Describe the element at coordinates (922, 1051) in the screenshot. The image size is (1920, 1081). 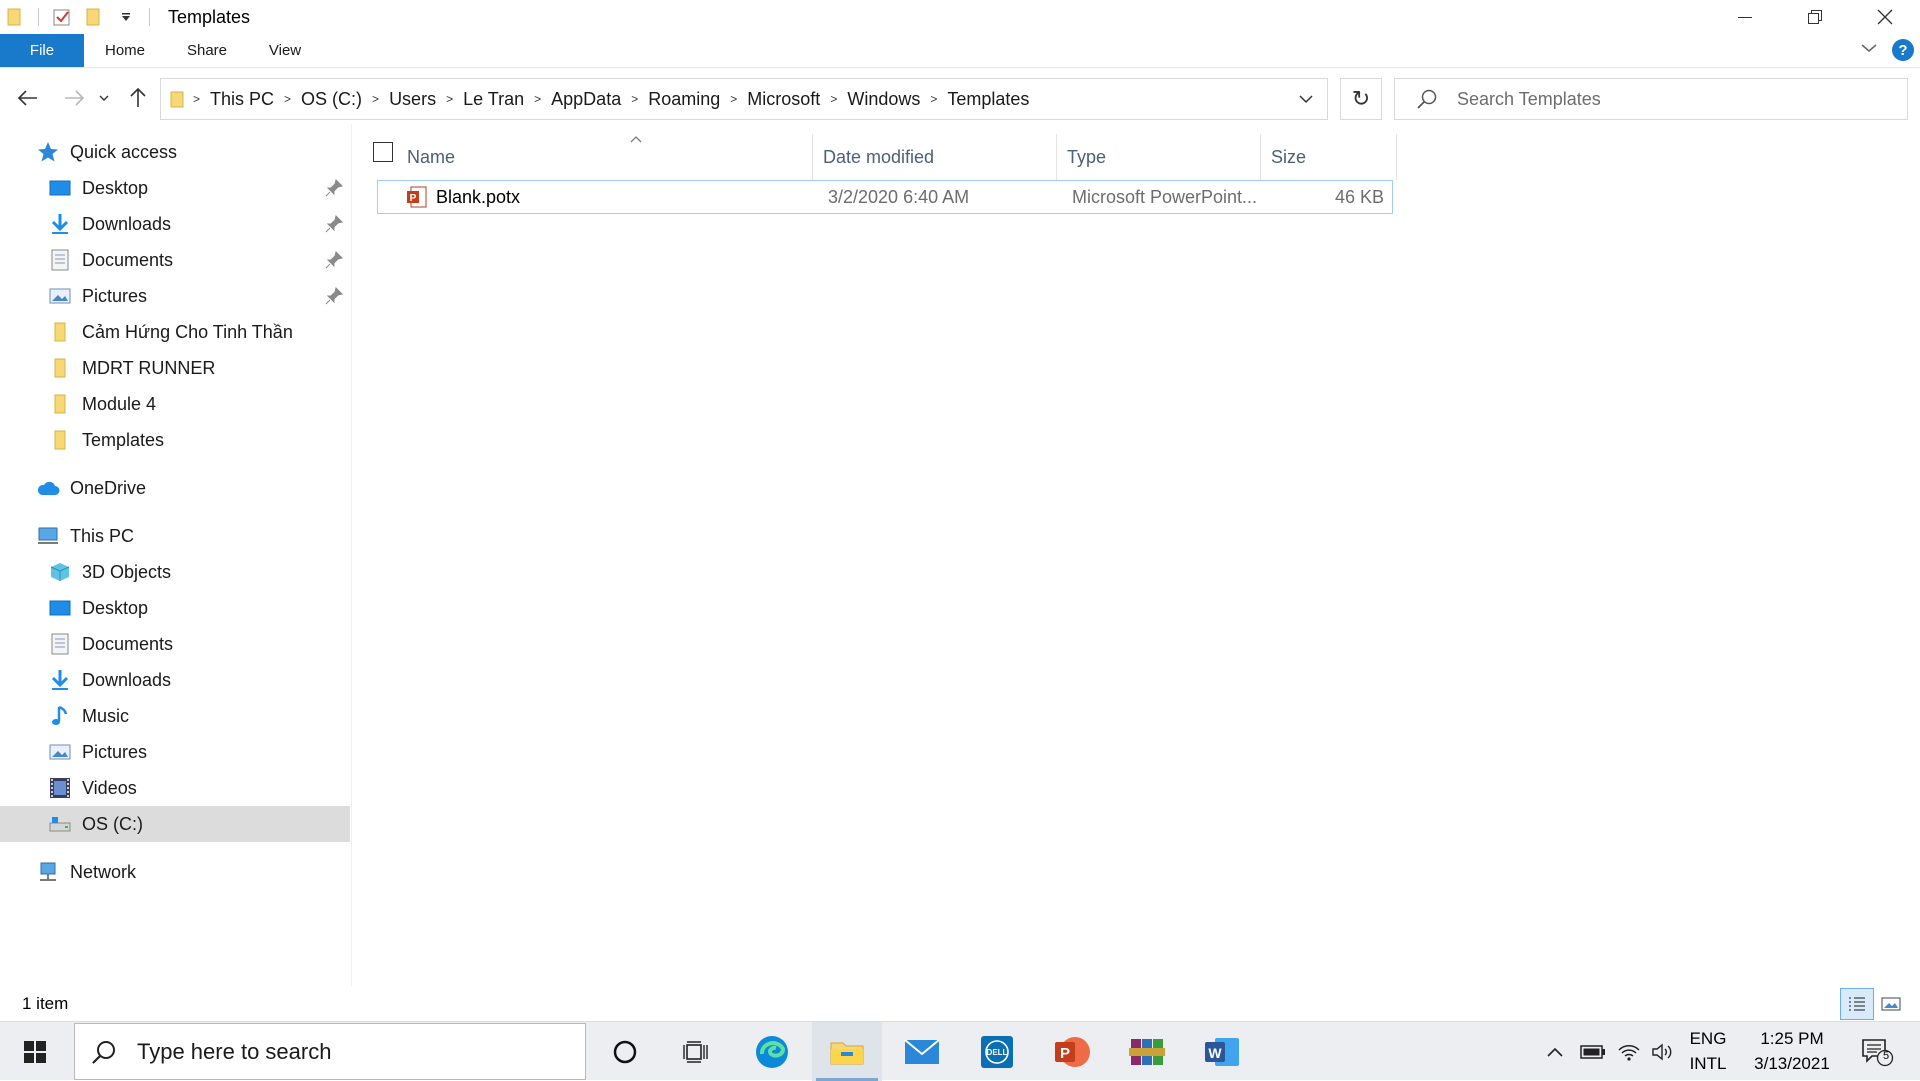
I see `taskbar-app-mail` at that location.